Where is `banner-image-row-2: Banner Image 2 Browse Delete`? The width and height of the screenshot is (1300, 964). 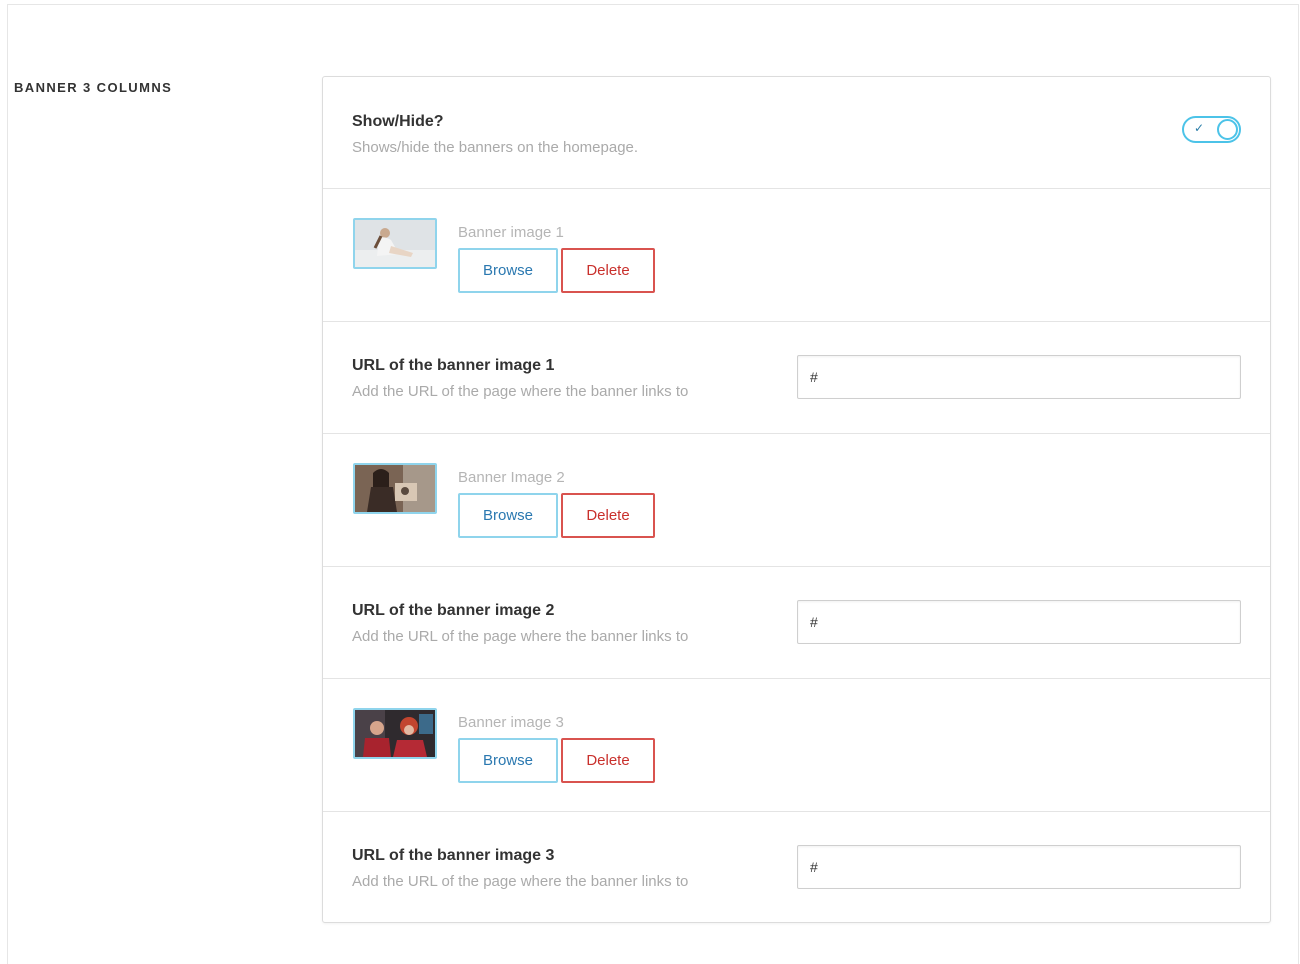 banner-image-row-2: Banner Image 2 Browse Delete is located at coordinates (796, 500).